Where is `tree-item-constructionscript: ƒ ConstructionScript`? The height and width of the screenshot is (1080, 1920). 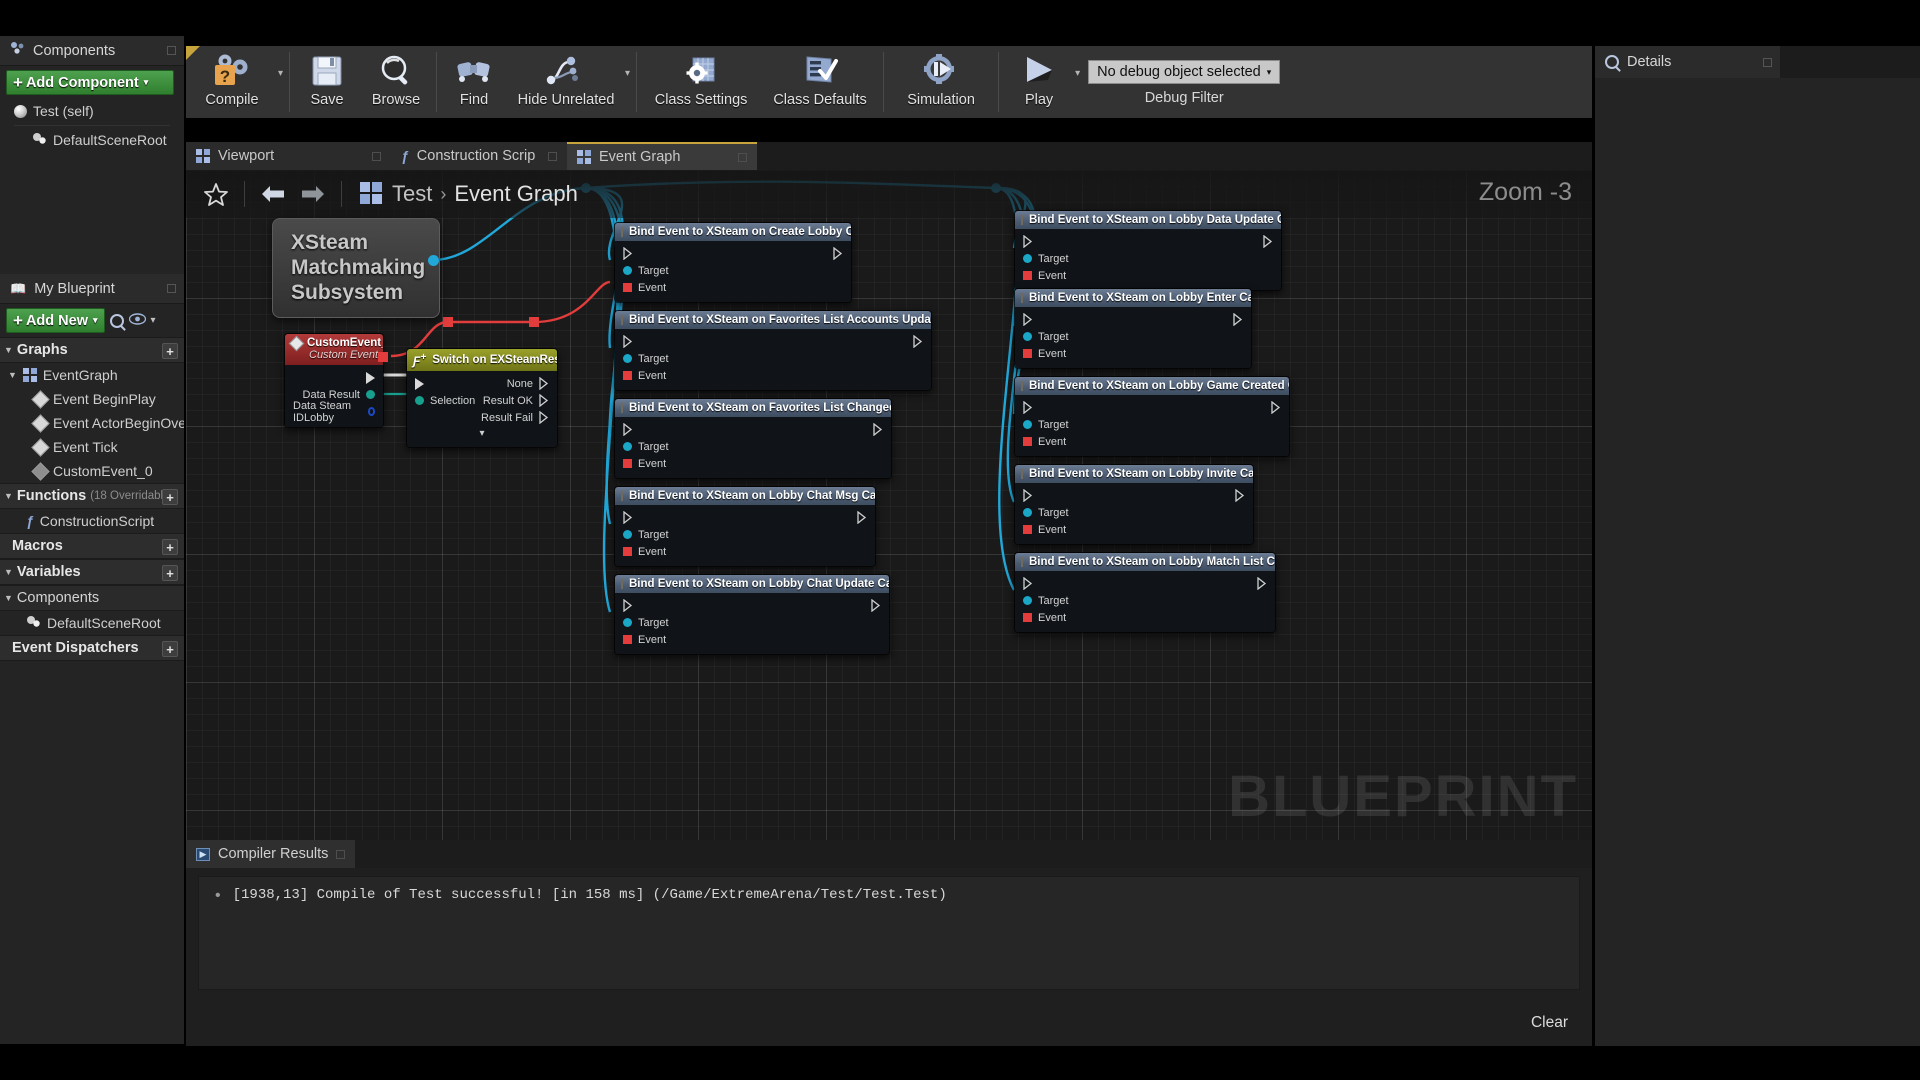
tree-item-constructionscript: ƒ ConstructionScript is located at coordinates (92, 521).